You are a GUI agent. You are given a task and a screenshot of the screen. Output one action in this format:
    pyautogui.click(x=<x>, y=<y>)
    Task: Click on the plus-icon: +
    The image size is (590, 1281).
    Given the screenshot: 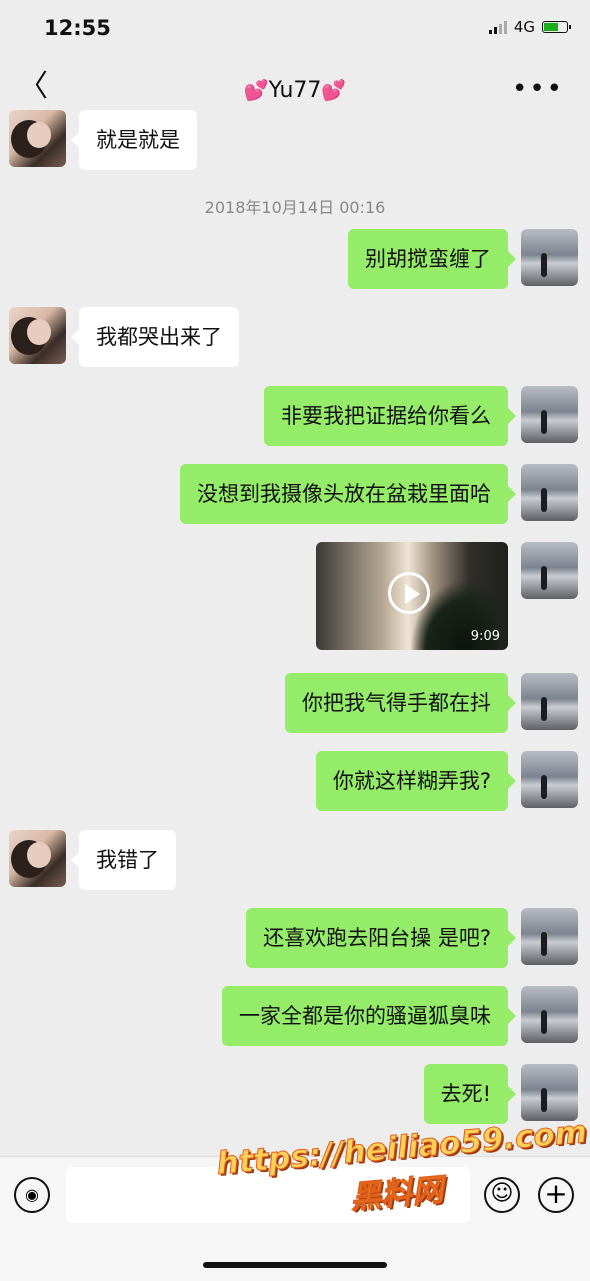 What is the action you would take?
    pyautogui.click(x=556, y=1195)
    